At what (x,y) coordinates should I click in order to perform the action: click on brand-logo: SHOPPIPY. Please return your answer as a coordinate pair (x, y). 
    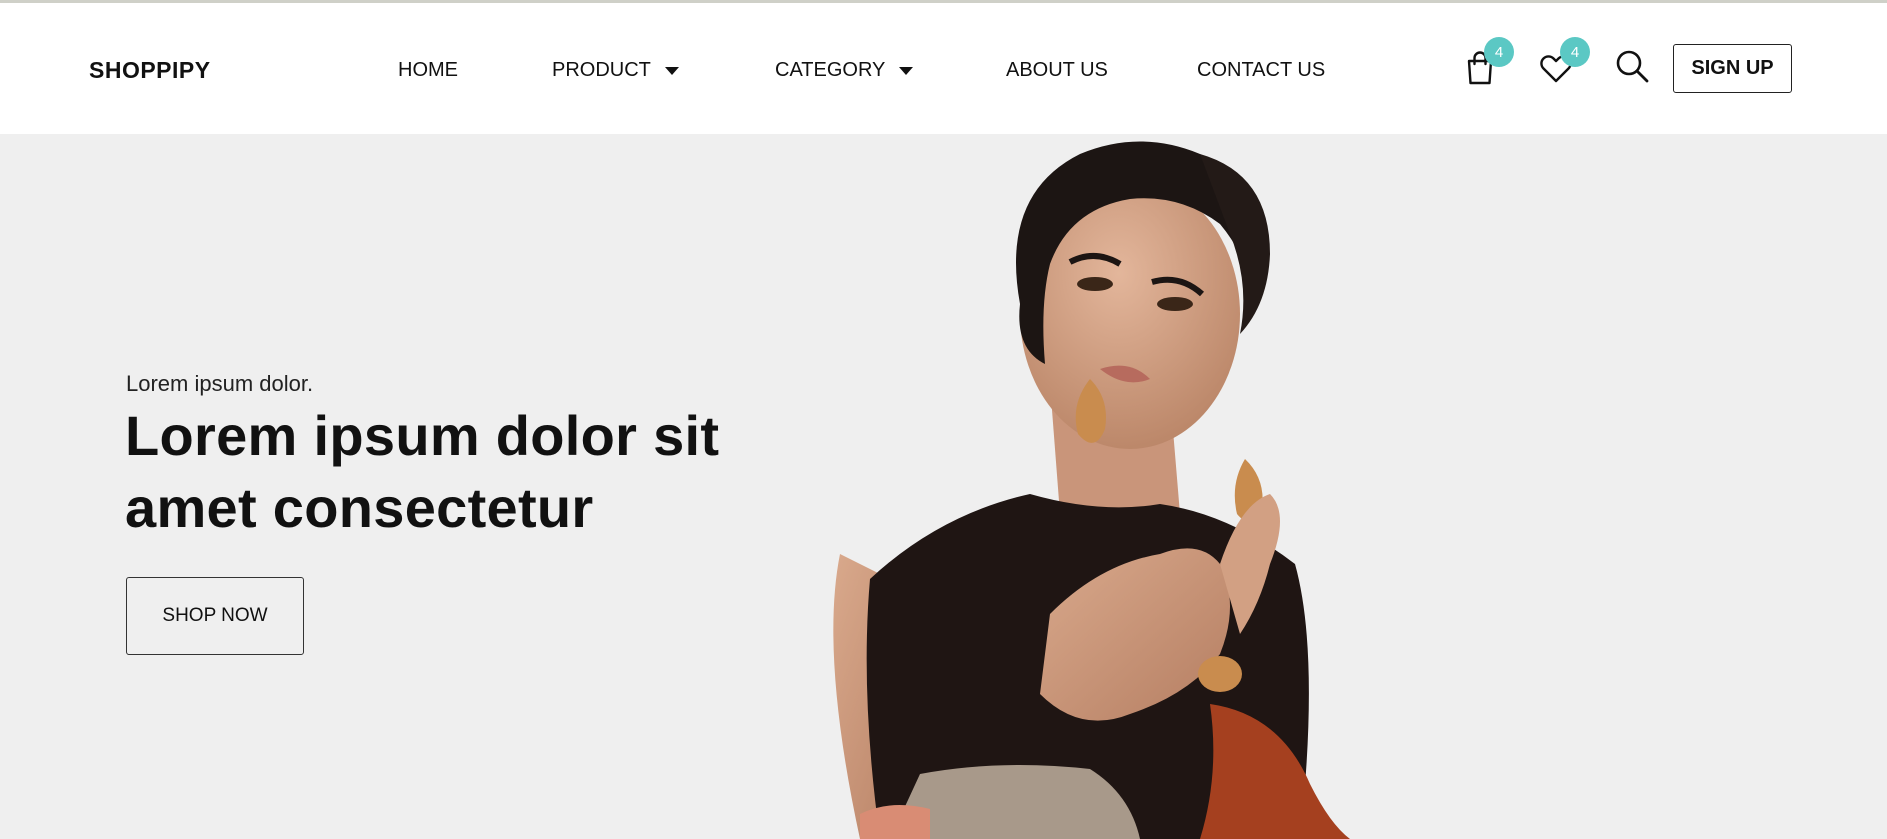
    Looking at the image, I should click on (150, 70).